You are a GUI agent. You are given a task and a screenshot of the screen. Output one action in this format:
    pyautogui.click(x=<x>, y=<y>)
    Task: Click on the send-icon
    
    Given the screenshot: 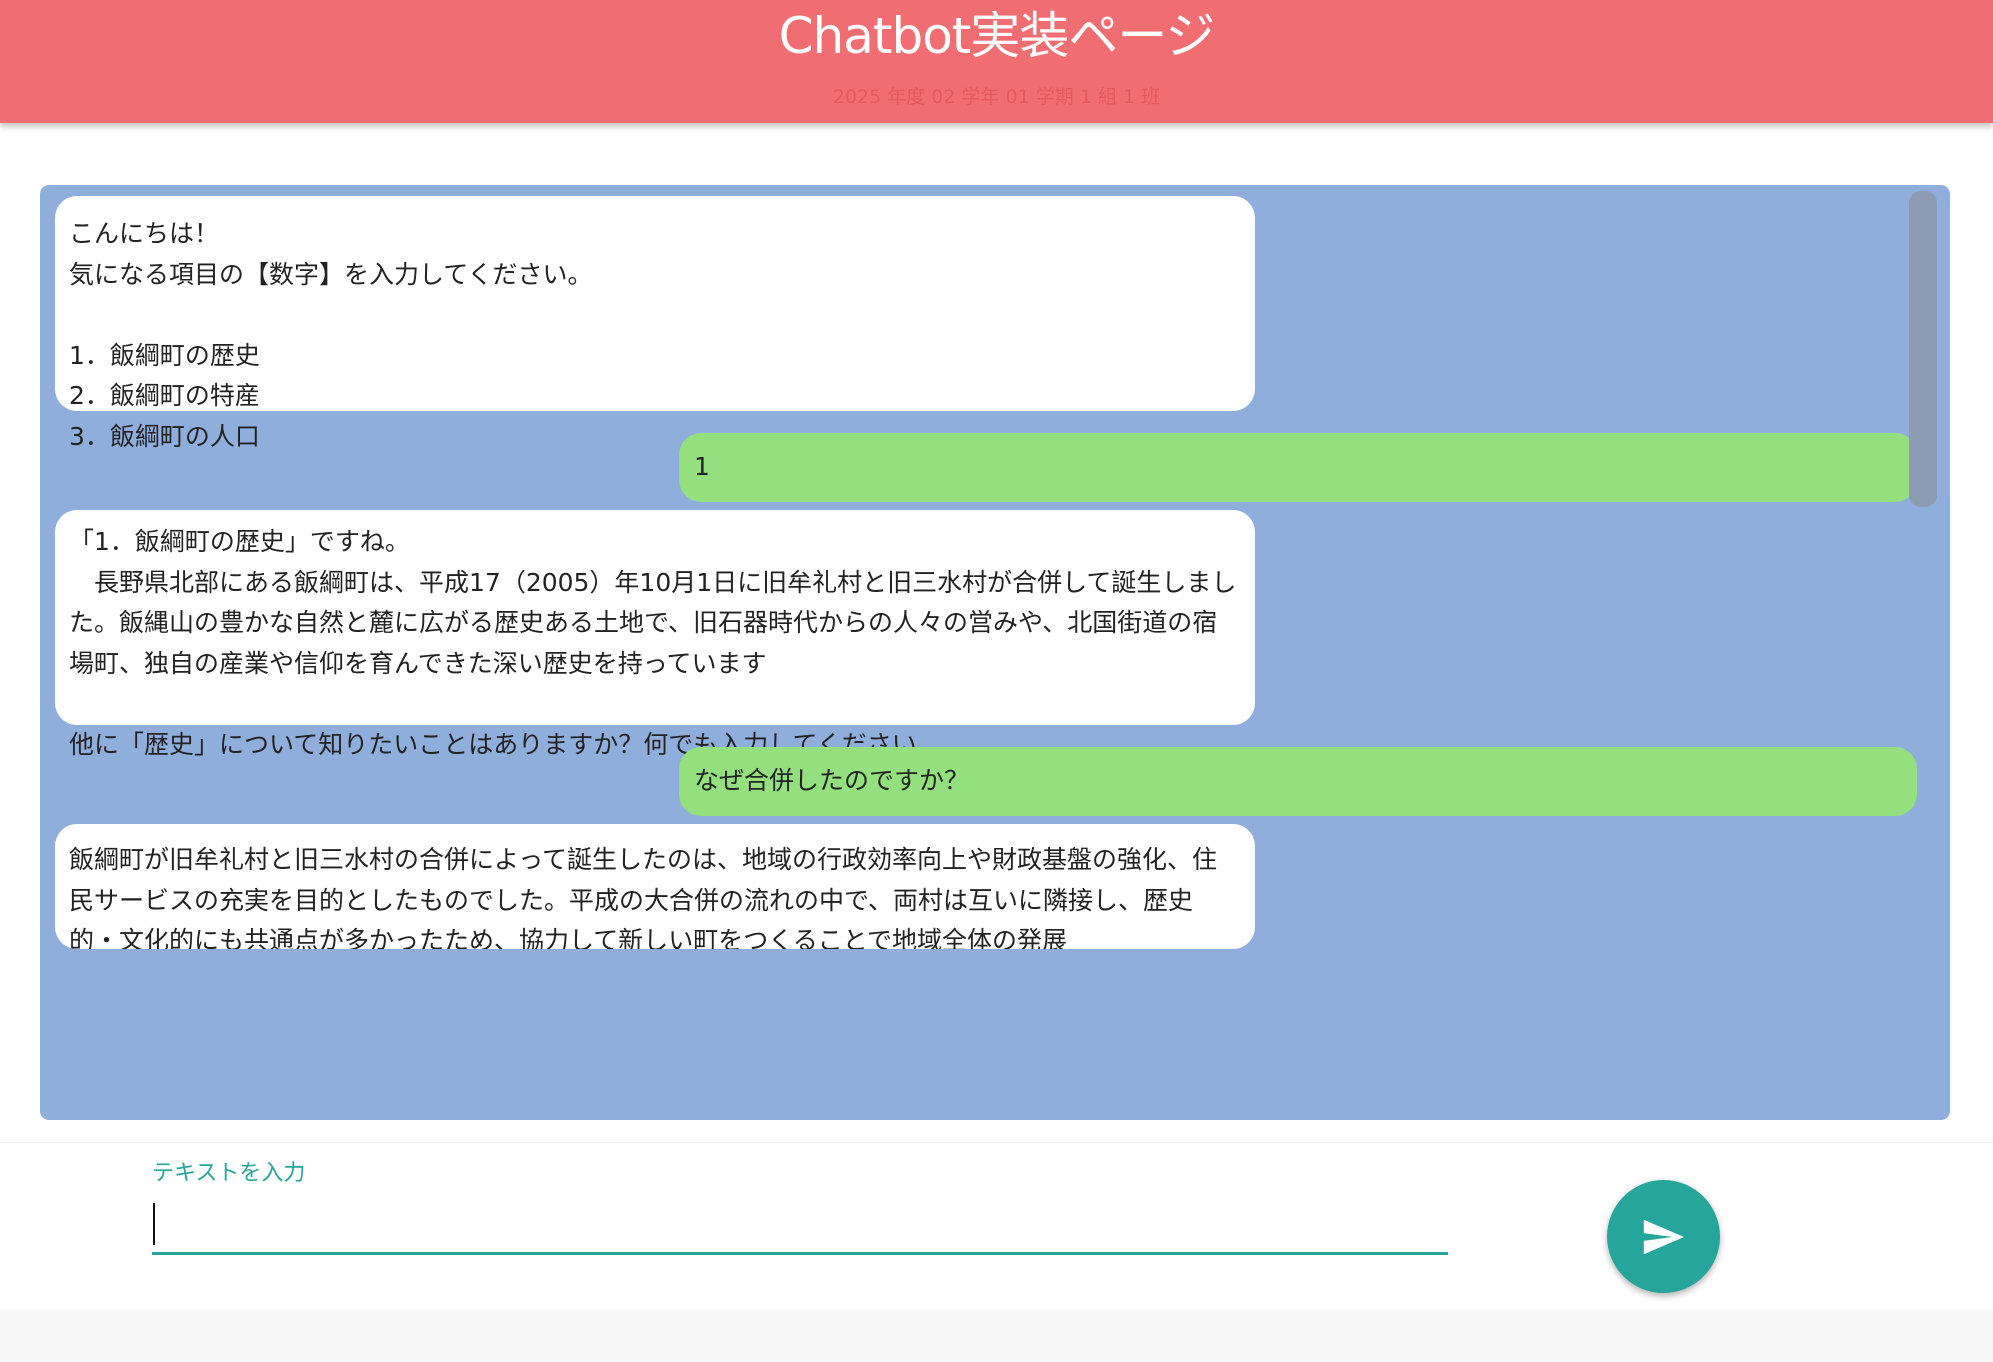 What is the action you would take?
    pyautogui.click(x=1664, y=1237)
    